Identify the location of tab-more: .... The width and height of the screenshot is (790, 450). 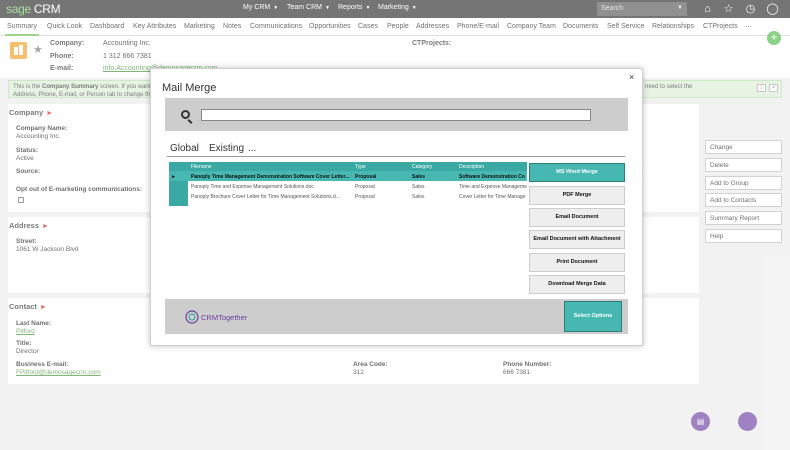
(252, 148).